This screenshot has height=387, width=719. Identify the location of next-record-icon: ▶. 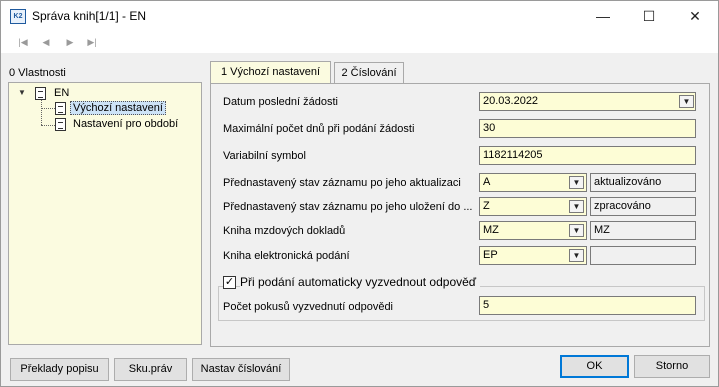
(70, 42).